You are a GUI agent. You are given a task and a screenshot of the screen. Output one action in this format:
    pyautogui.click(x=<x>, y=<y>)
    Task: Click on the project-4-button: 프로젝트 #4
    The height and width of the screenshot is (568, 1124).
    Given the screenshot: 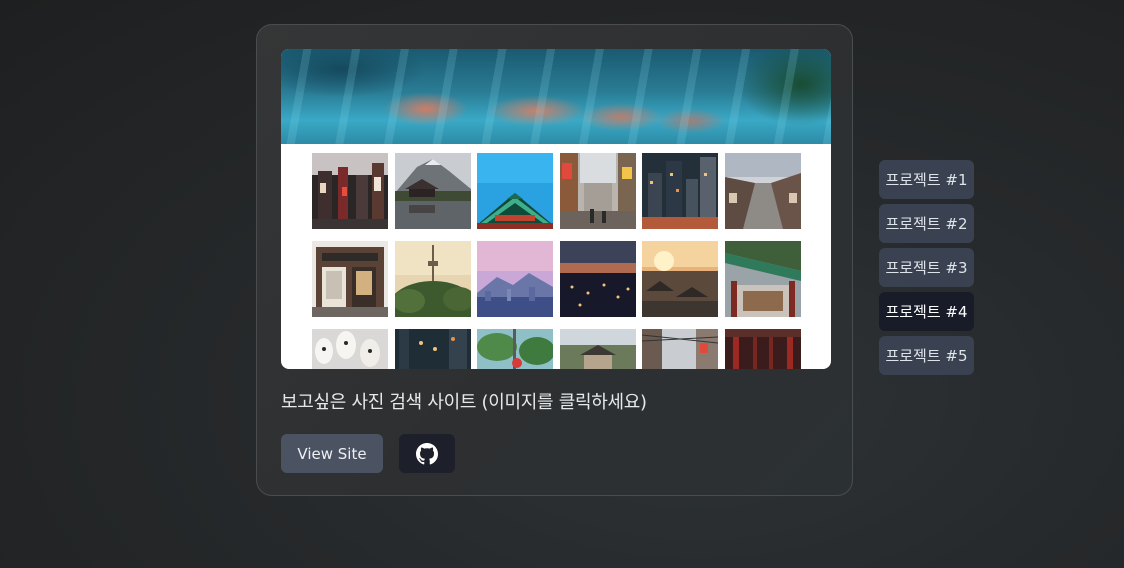 What is the action you would take?
    pyautogui.click(x=926, y=311)
    